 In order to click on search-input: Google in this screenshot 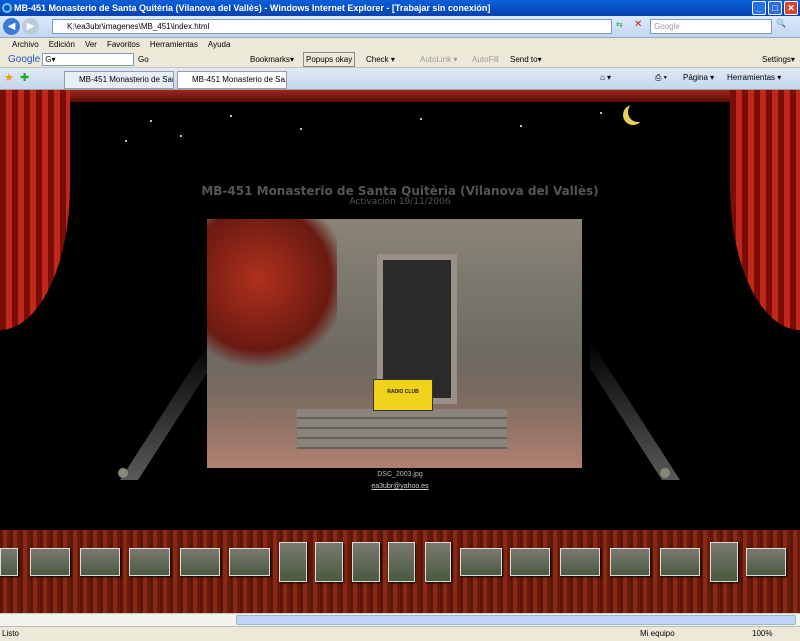, I will do `click(711, 26)`.